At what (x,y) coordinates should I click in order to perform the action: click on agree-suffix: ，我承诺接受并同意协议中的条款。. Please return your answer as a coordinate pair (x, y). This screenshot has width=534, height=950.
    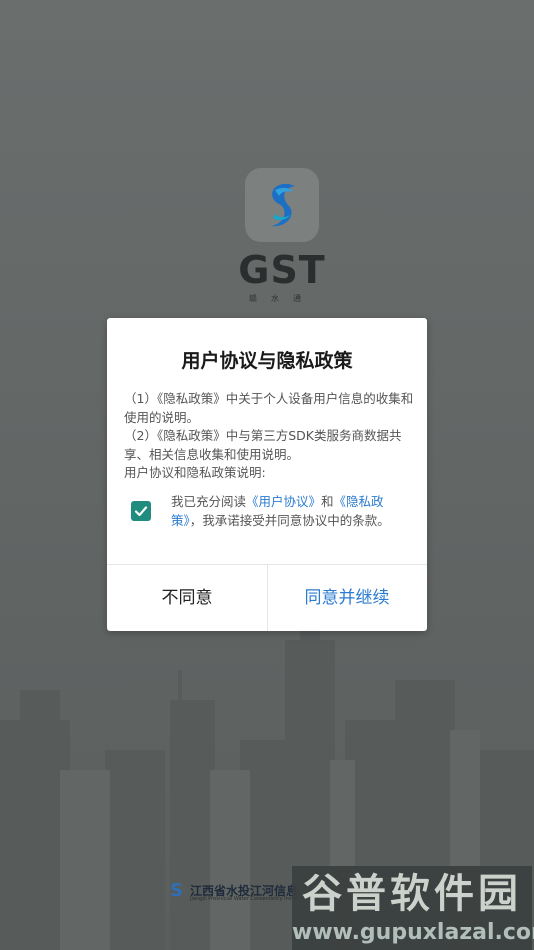
    Looking at the image, I should click on (289, 520).